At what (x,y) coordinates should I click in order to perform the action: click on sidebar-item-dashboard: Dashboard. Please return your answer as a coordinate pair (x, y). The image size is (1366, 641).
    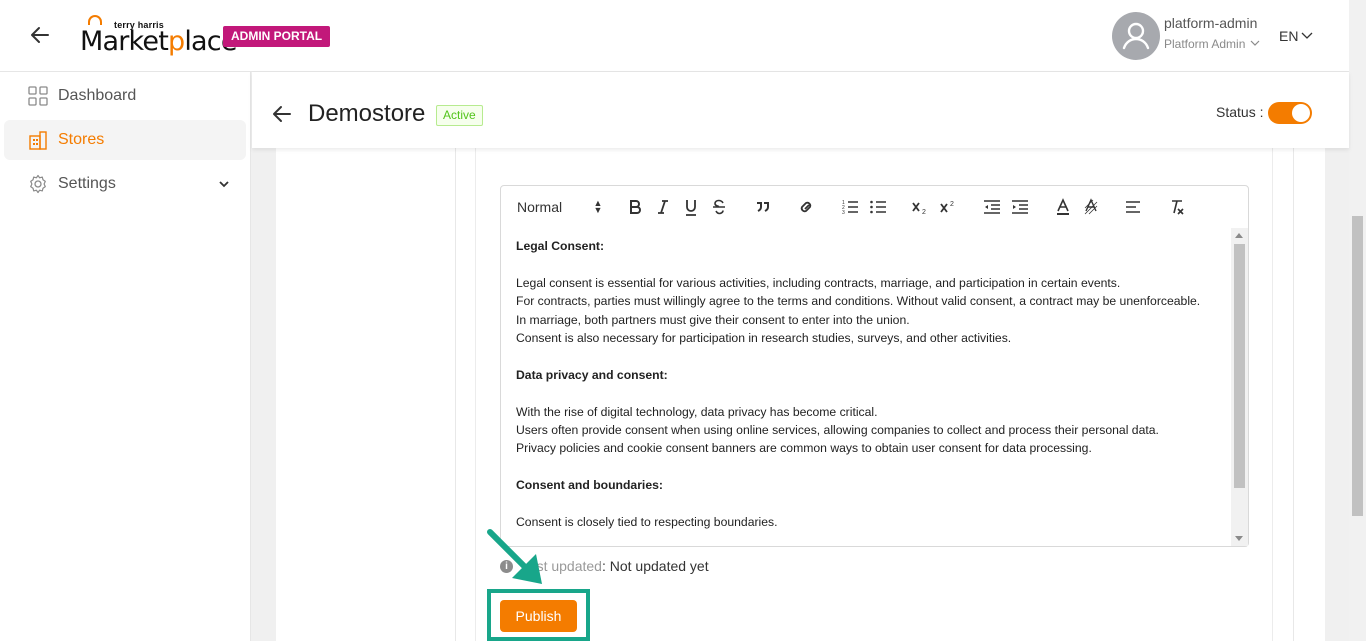
    Looking at the image, I should click on (125, 96).